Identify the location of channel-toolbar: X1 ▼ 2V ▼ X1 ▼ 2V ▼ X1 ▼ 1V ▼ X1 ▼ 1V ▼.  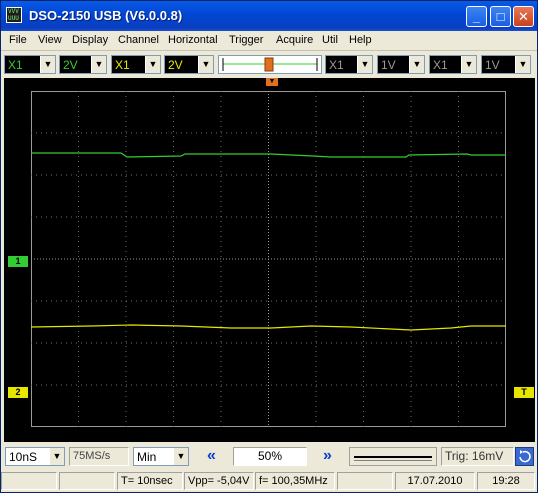
(269, 64).